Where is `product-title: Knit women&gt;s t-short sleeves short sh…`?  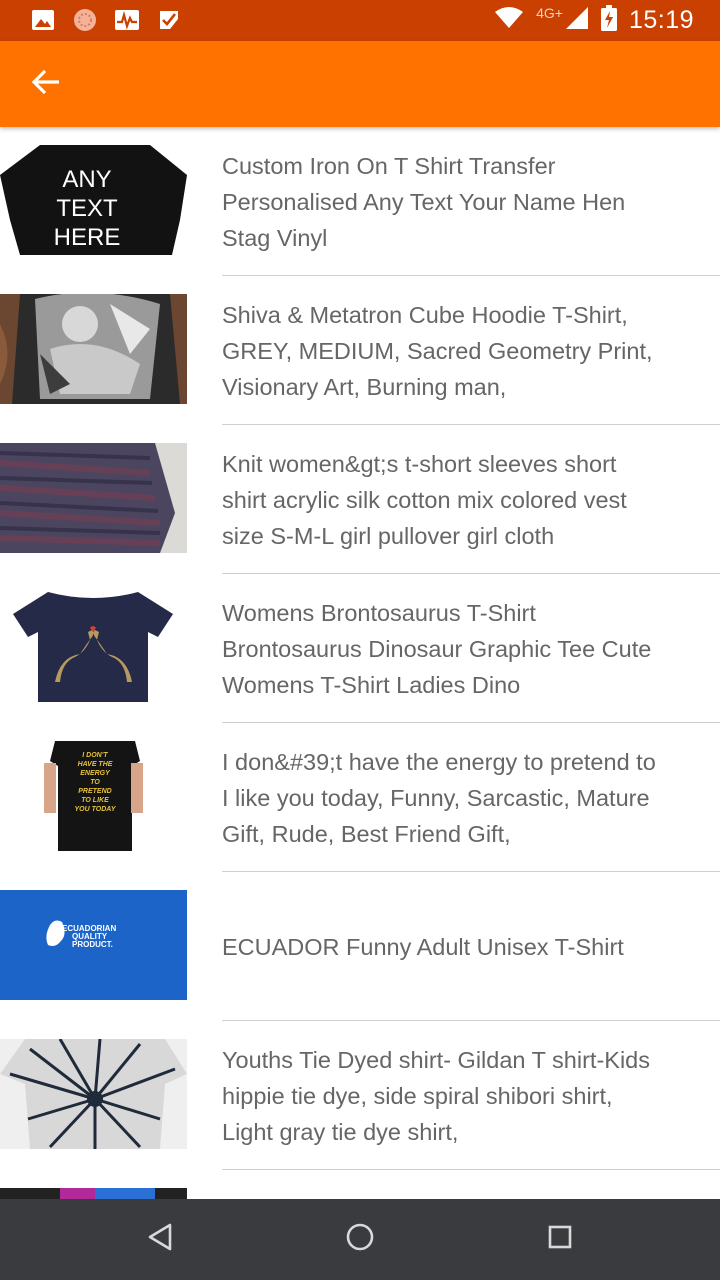 product-title: Knit women&gt;s t-short sleeves short sh… is located at coordinates (424, 499).